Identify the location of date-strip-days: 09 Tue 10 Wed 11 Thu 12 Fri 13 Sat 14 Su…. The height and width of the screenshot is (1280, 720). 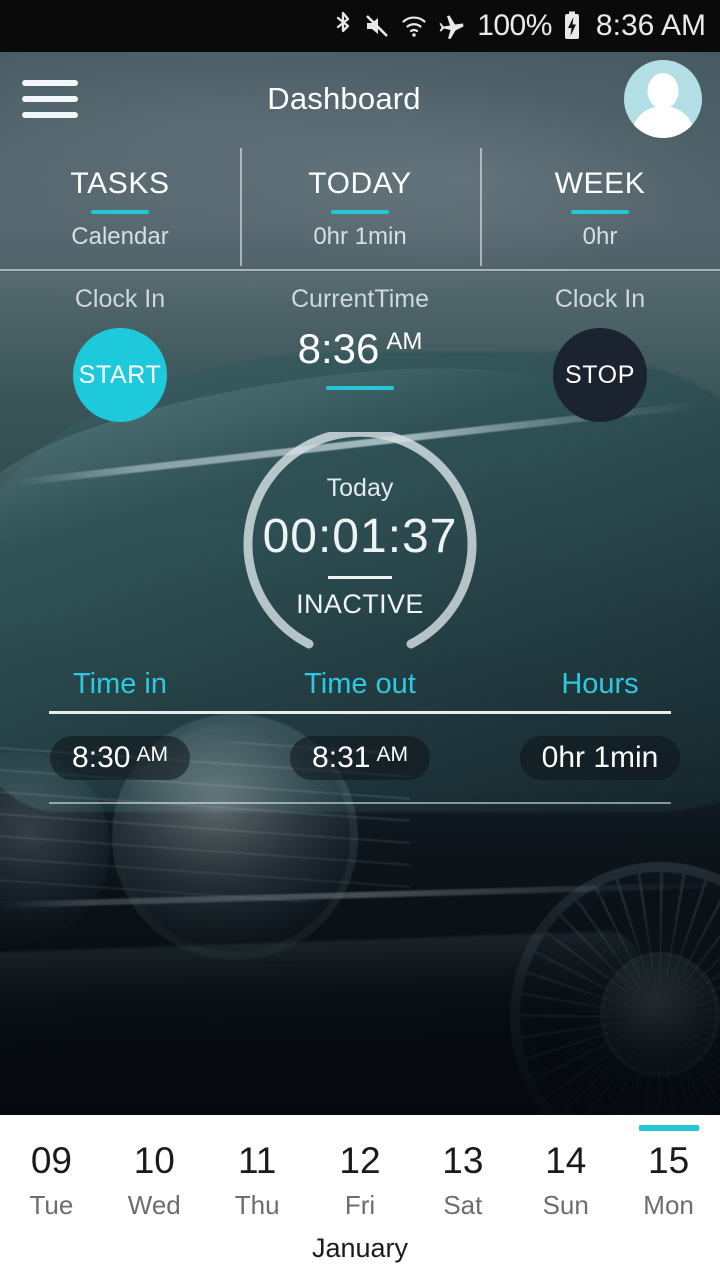
(360, 1168).